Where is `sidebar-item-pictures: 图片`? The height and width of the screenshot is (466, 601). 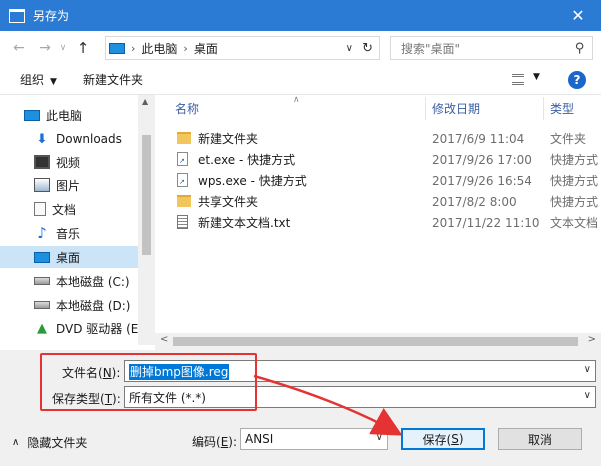
sidebar-item-pictures: 图片 is located at coordinates (94, 185).